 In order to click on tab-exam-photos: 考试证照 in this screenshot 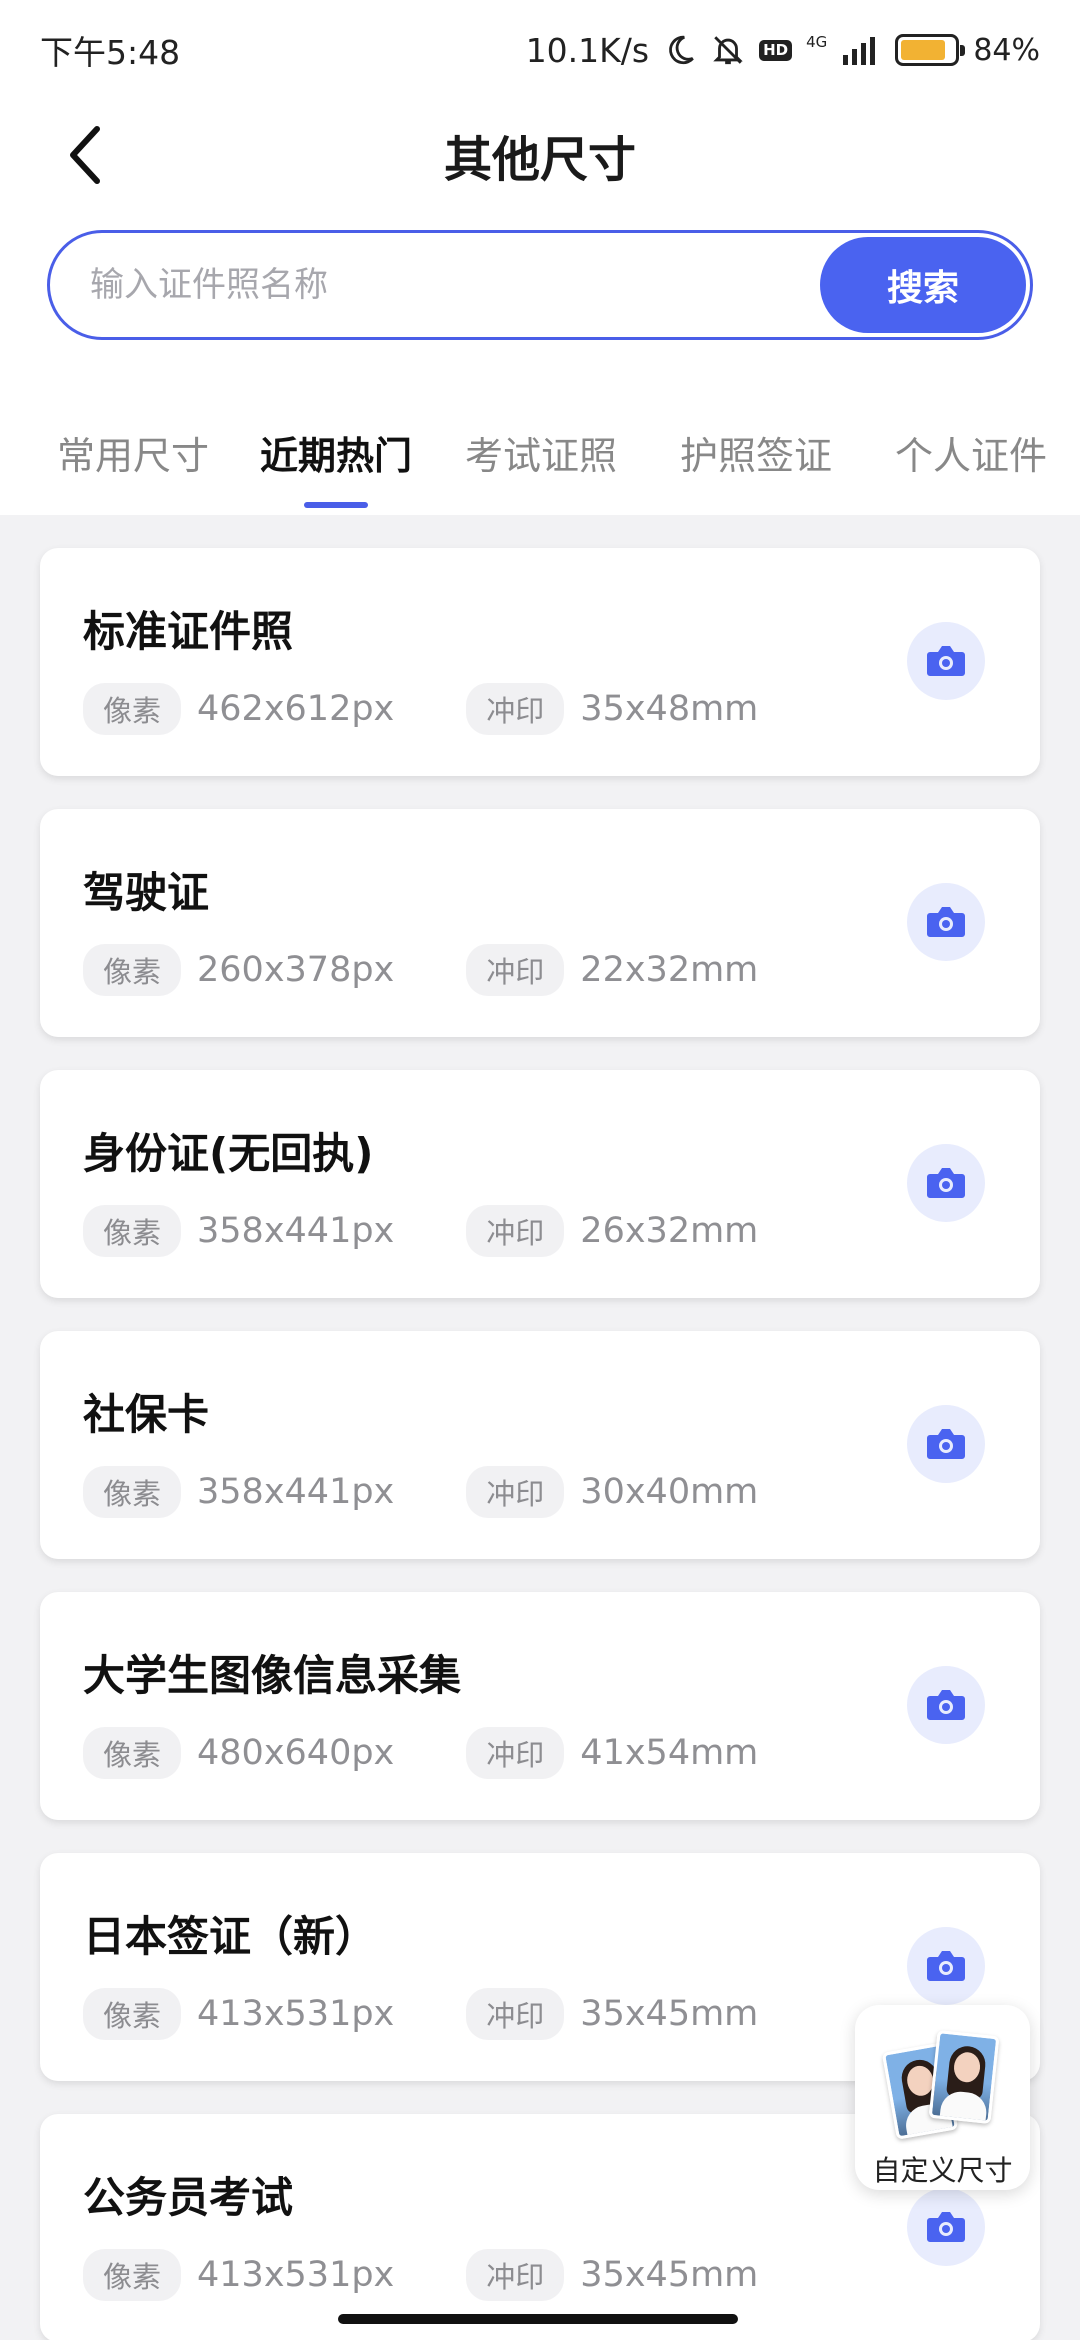, I will do `click(541, 452)`.